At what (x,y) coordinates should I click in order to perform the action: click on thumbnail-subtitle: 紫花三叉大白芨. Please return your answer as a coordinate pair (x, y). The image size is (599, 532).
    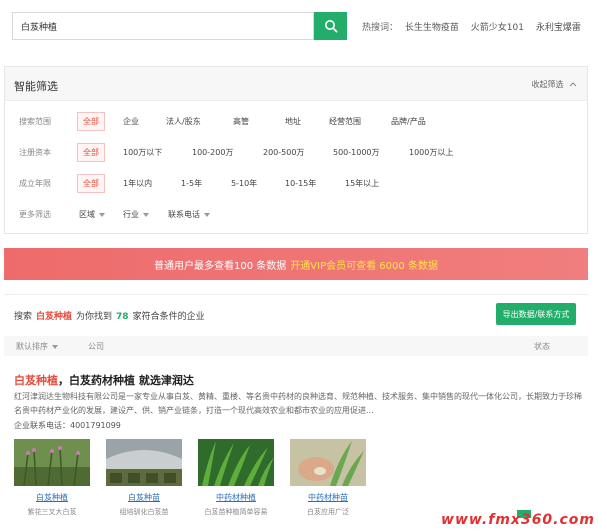
    Looking at the image, I should click on (52, 512).